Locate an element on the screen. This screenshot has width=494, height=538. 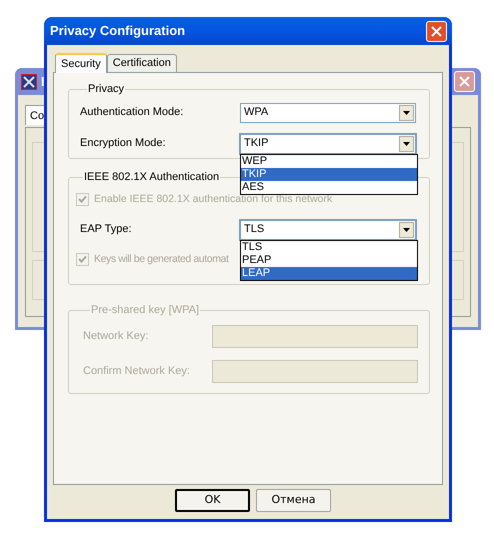
dropdown-option: PEAP is located at coordinates (329, 260).